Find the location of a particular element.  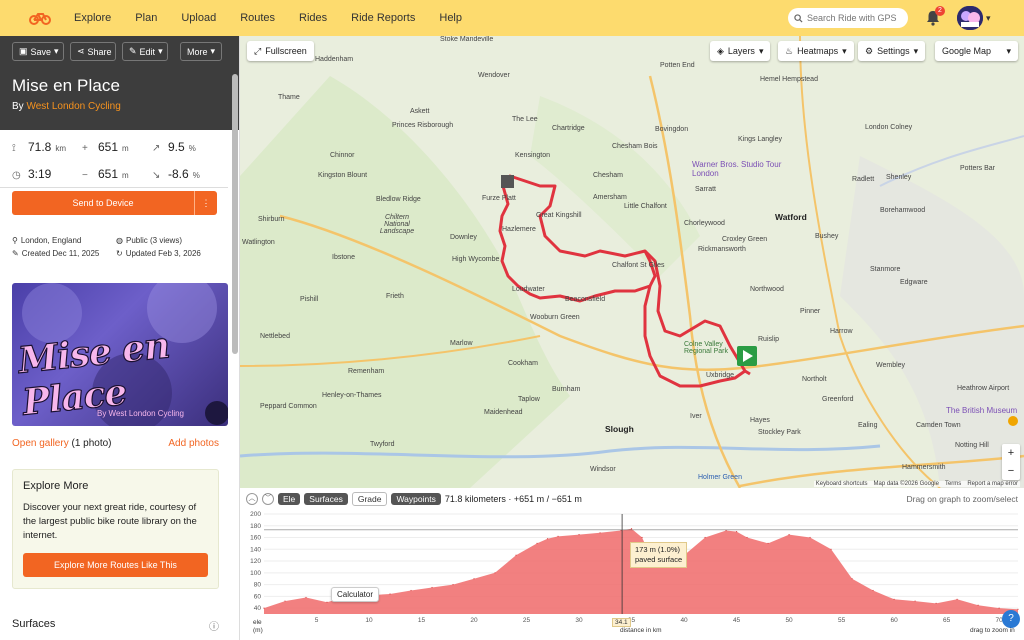

start-marker is located at coordinates (507, 181).